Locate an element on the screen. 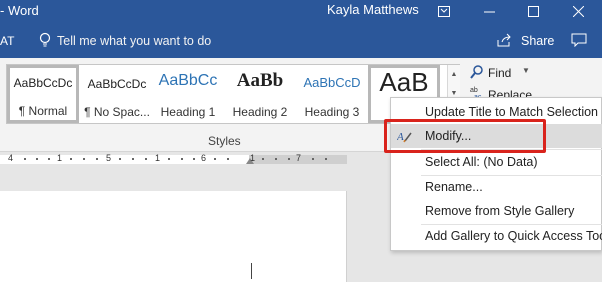  style-name: Heading 1 is located at coordinates (188, 112).